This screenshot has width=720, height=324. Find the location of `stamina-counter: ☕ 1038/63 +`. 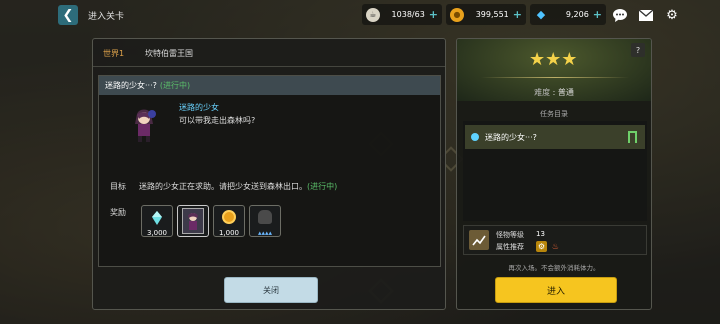

stamina-counter: ☕ 1038/63 + is located at coordinates (402, 14).